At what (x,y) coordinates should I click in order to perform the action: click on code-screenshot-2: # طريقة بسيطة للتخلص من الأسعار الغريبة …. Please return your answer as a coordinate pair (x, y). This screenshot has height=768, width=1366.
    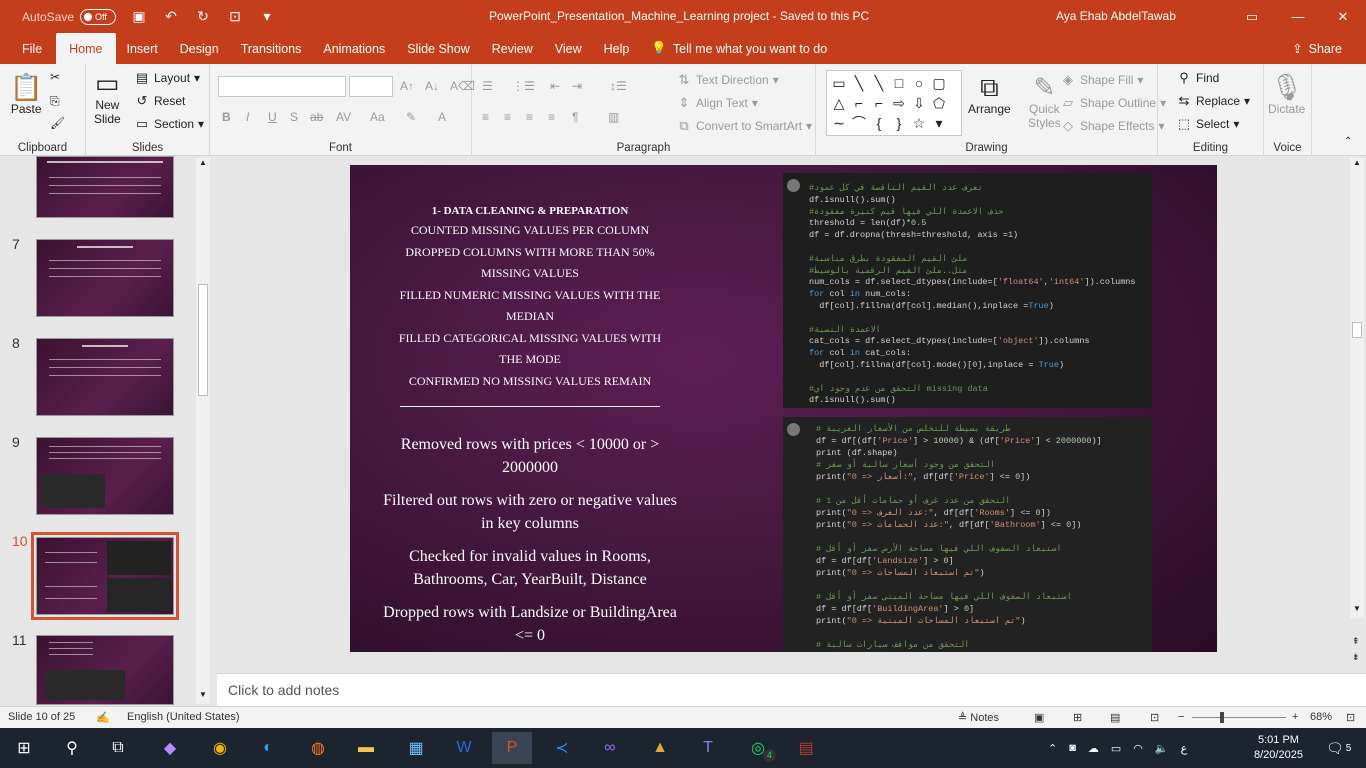
    Looking at the image, I should click on (967, 534).